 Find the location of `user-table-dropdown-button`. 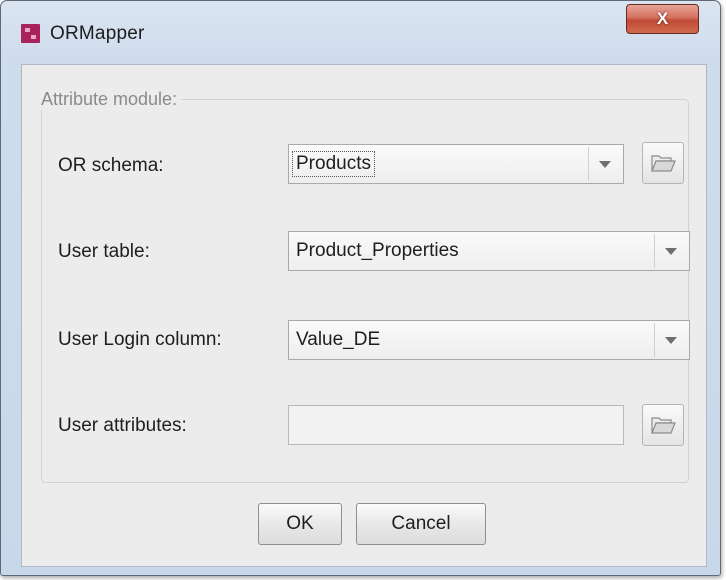

user-table-dropdown-button is located at coordinates (670, 251).